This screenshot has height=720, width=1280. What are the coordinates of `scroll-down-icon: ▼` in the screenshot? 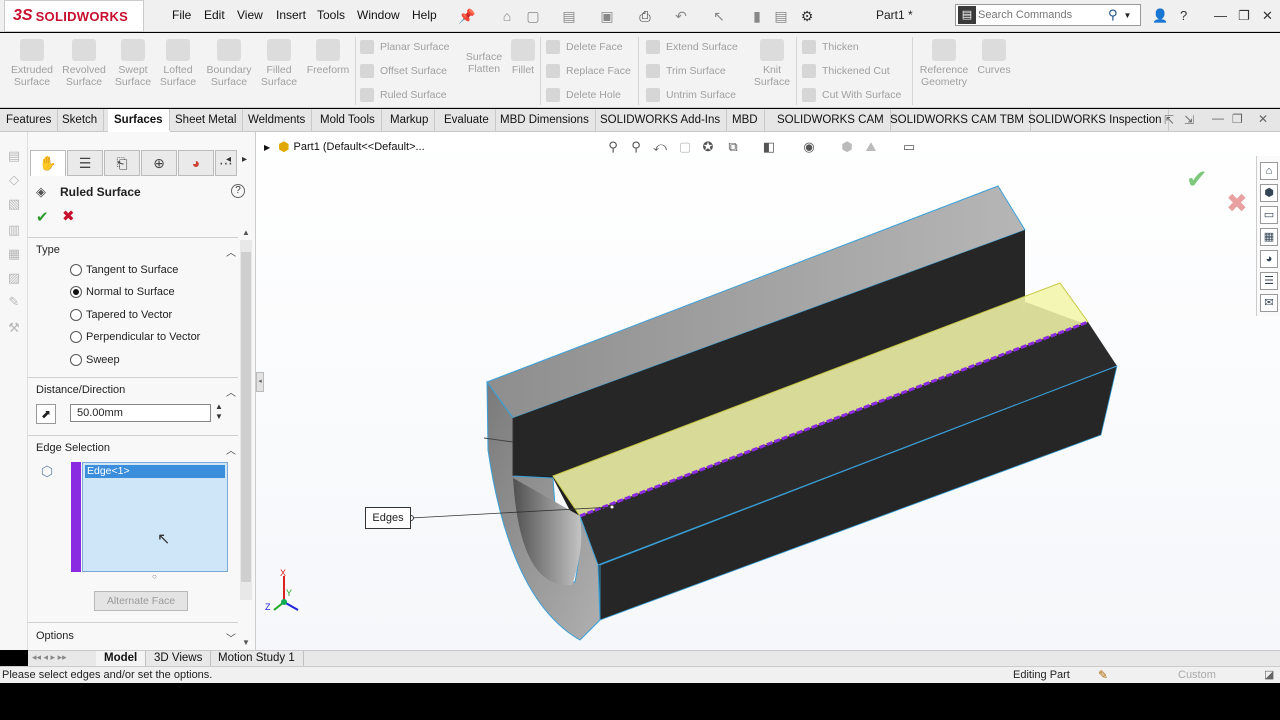 It's located at (246, 642).